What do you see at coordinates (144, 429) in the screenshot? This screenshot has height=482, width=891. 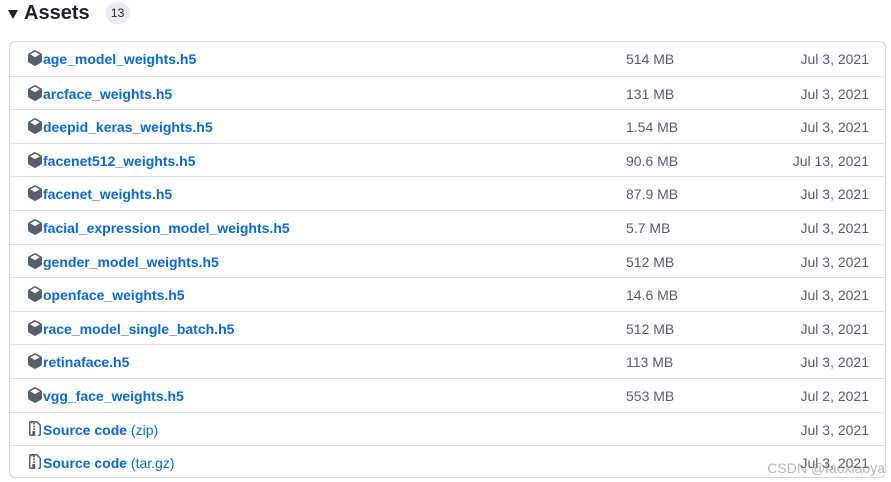 I see `asset-format-suffix: (zip)` at bounding box center [144, 429].